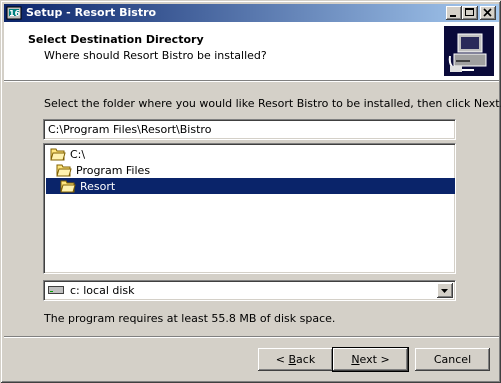 The image size is (501, 383). Describe the element at coordinates (113, 170) in the screenshot. I see `tree-item-label: Program Files` at that location.